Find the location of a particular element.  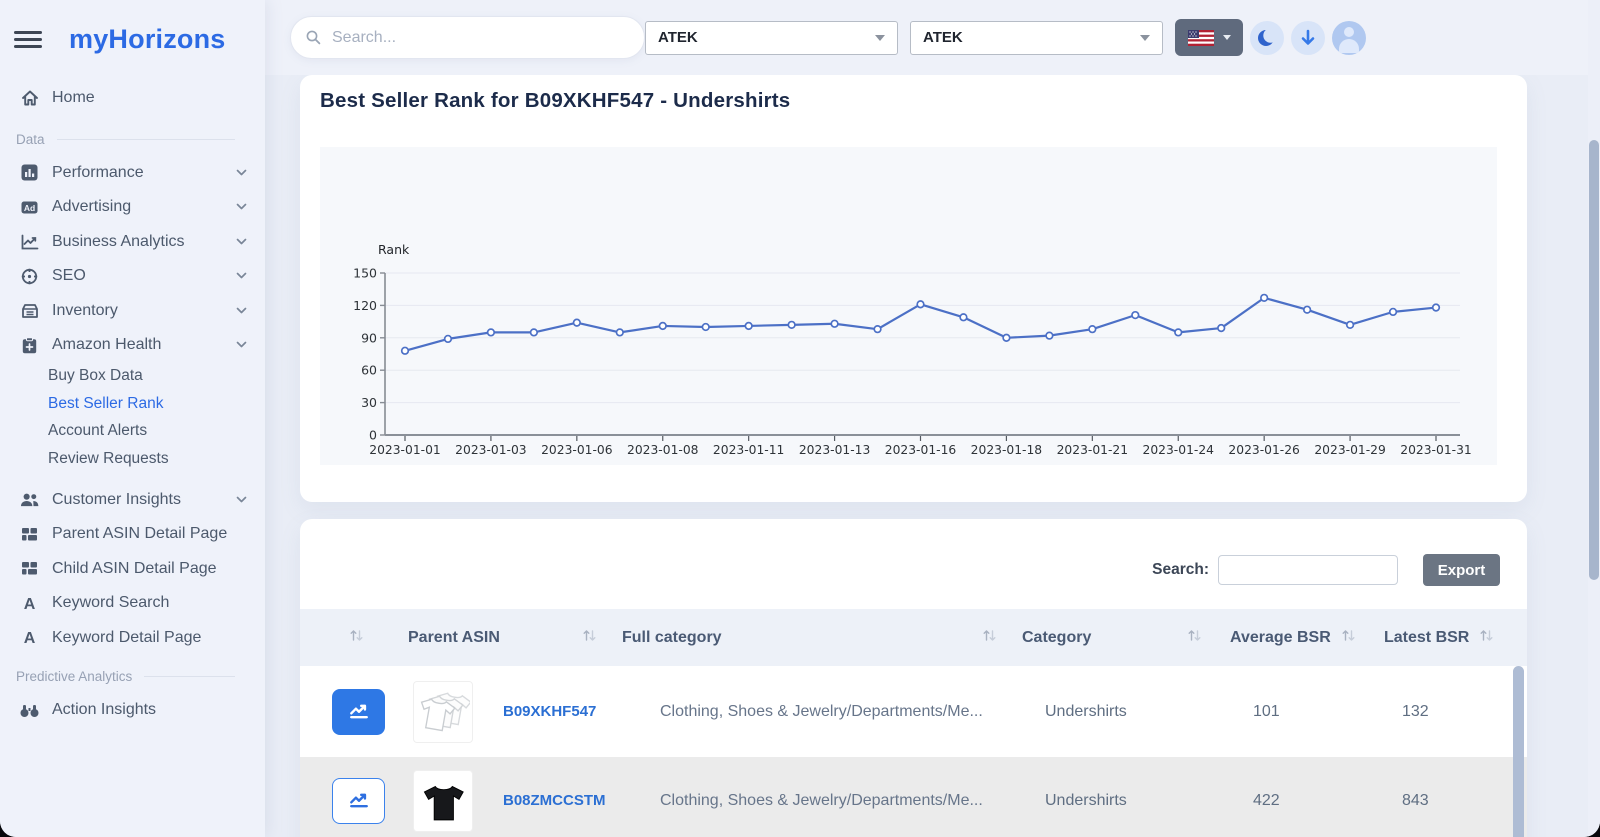

dark-mode-toggle is located at coordinates (1267, 37).